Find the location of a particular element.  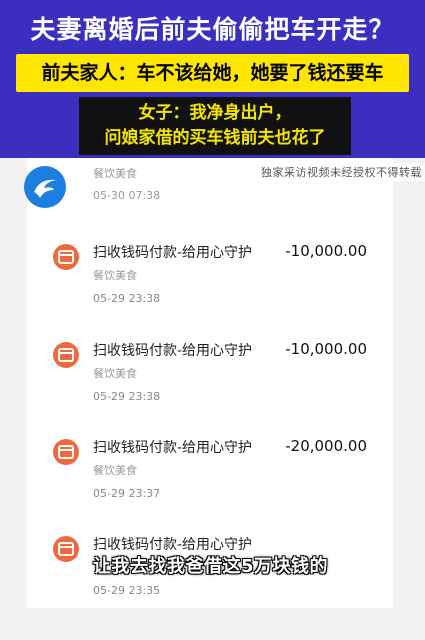

quote-box: 女子：我净身出户， 问娘家借的买车钱前夫也花了 is located at coordinates (215, 126).